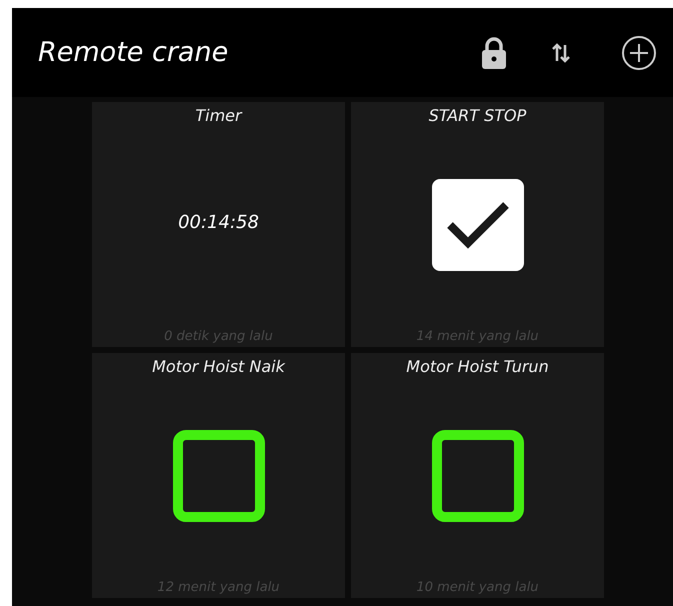 The image size is (673, 606). I want to click on widget-title: Motor Hoist Turun, so click(477, 366).